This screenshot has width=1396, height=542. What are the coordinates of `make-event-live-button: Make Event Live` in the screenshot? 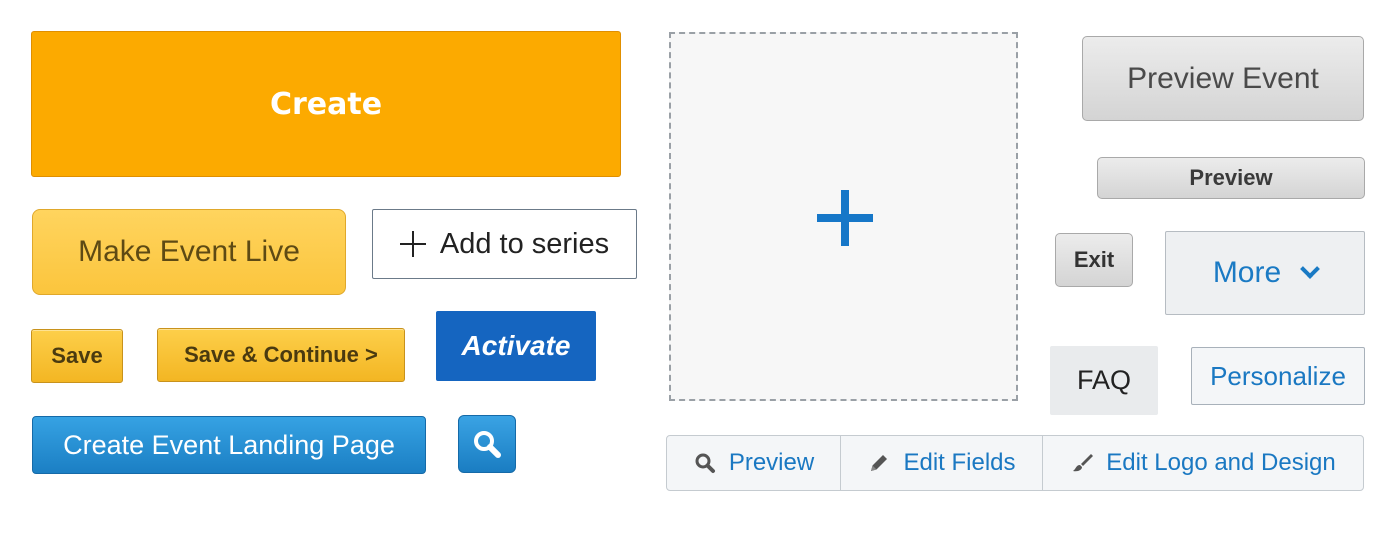 It's located at (189, 252).